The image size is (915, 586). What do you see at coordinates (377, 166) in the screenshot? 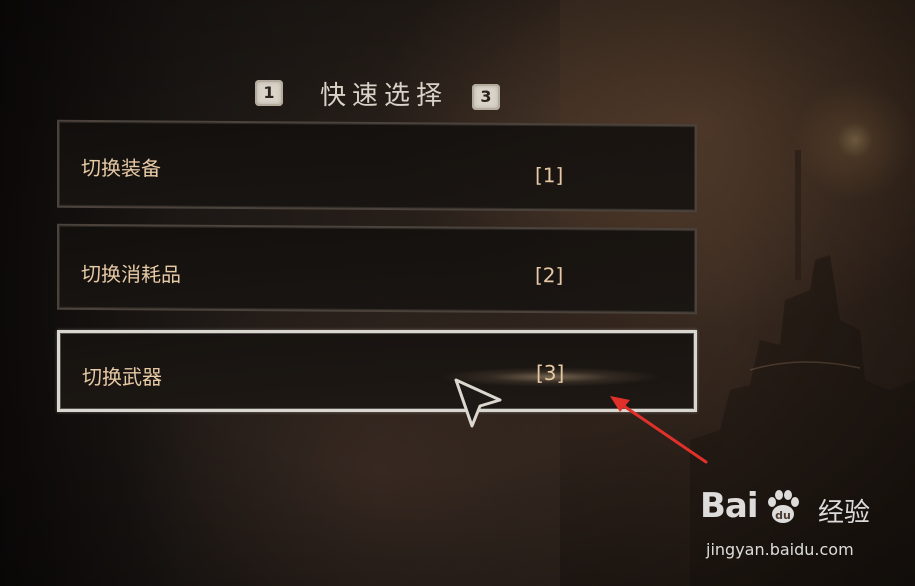
I see `option-switch-equipment: 切换装备 [1]` at bounding box center [377, 166].